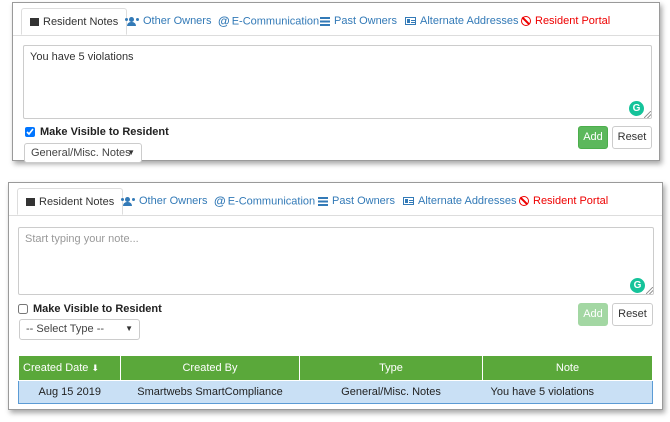 This screenshot has width=670, height=422. What do you see at coordinates (391, 392) in the screenshot?
I see `cell-type: General/Misc. Notes` at bounding box center [391, 392].